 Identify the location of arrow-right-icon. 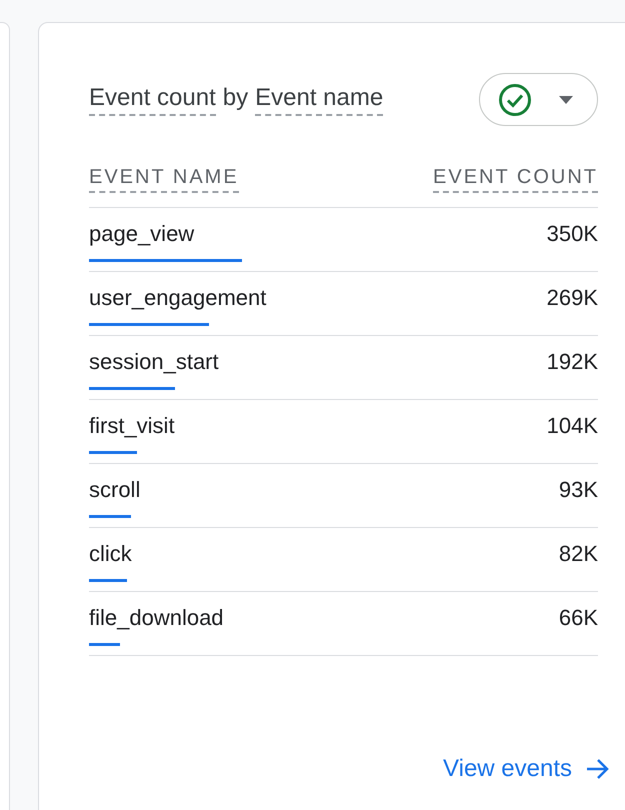
(598, 769).